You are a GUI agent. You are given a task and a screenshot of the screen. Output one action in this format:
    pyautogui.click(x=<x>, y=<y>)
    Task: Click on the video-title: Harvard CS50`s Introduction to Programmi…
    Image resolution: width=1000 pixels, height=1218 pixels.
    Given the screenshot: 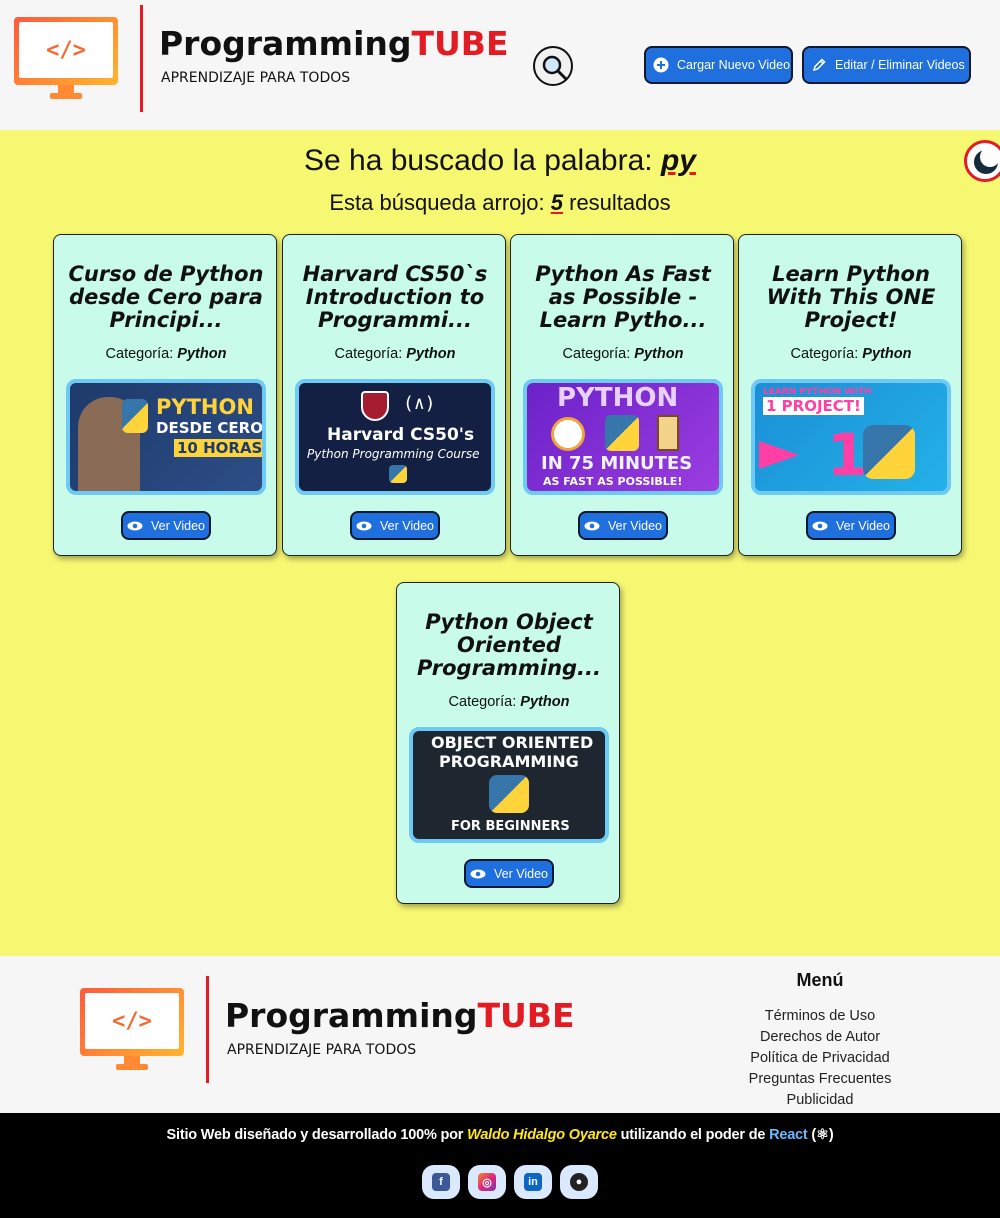 What is the action you would take?
    pyautogui.click(x=395, y=297)
    